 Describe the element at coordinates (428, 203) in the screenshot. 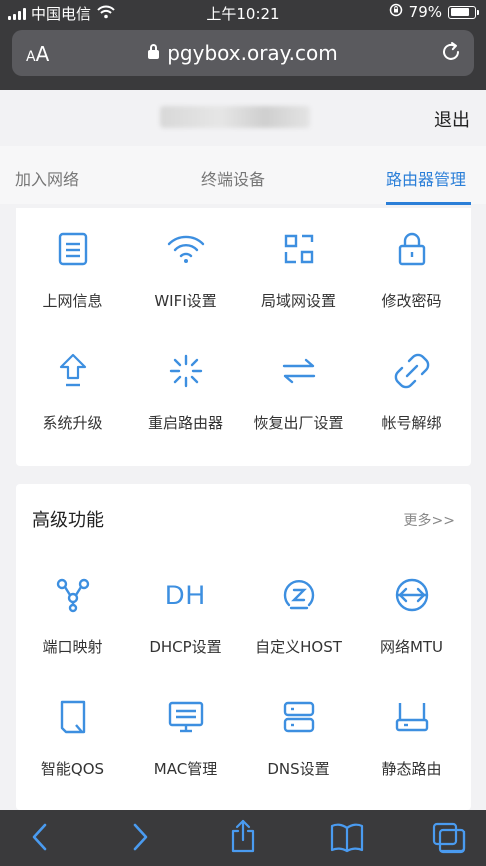

I see `active-tab-indicator` at that location.